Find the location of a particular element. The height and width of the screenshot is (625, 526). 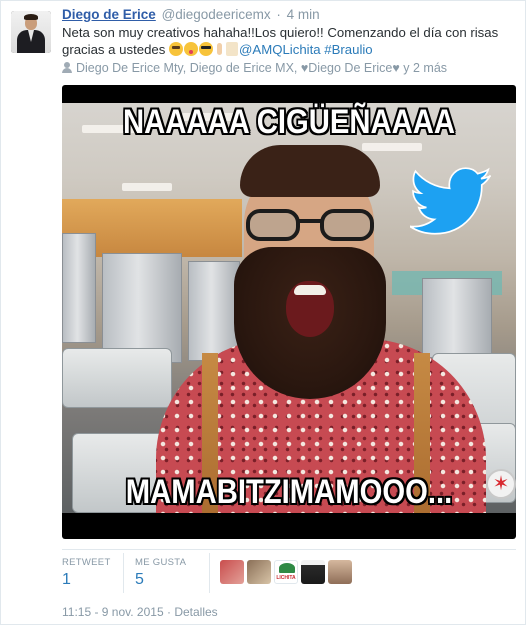

tweet-timestamp: 11:15 - 9 nov. 2015 is located at coordinates (113, 612).